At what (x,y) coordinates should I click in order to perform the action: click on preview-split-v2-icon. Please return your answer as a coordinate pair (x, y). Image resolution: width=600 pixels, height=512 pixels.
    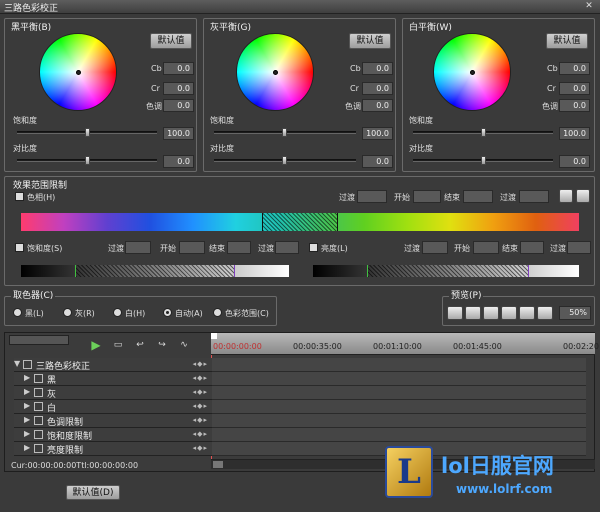
    Looking at the image, I should click on (509, 313).